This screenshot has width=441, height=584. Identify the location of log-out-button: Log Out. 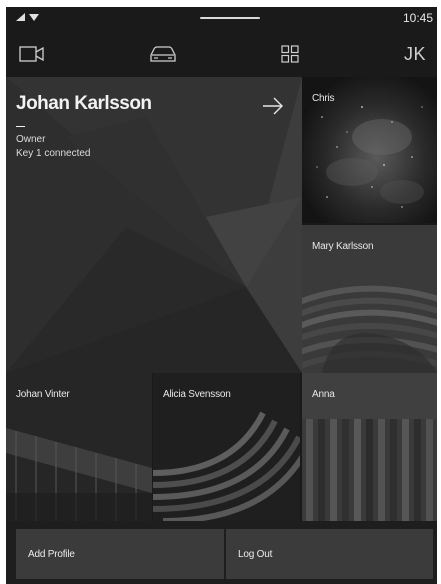
(329, 554).